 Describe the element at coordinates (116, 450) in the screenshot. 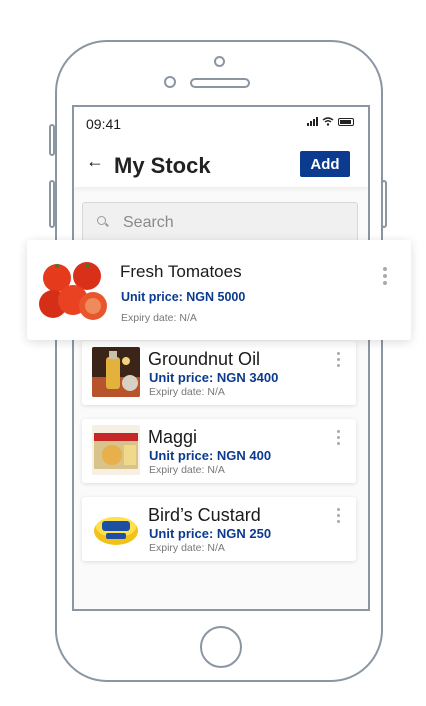

I see `maggi-image` at that location.